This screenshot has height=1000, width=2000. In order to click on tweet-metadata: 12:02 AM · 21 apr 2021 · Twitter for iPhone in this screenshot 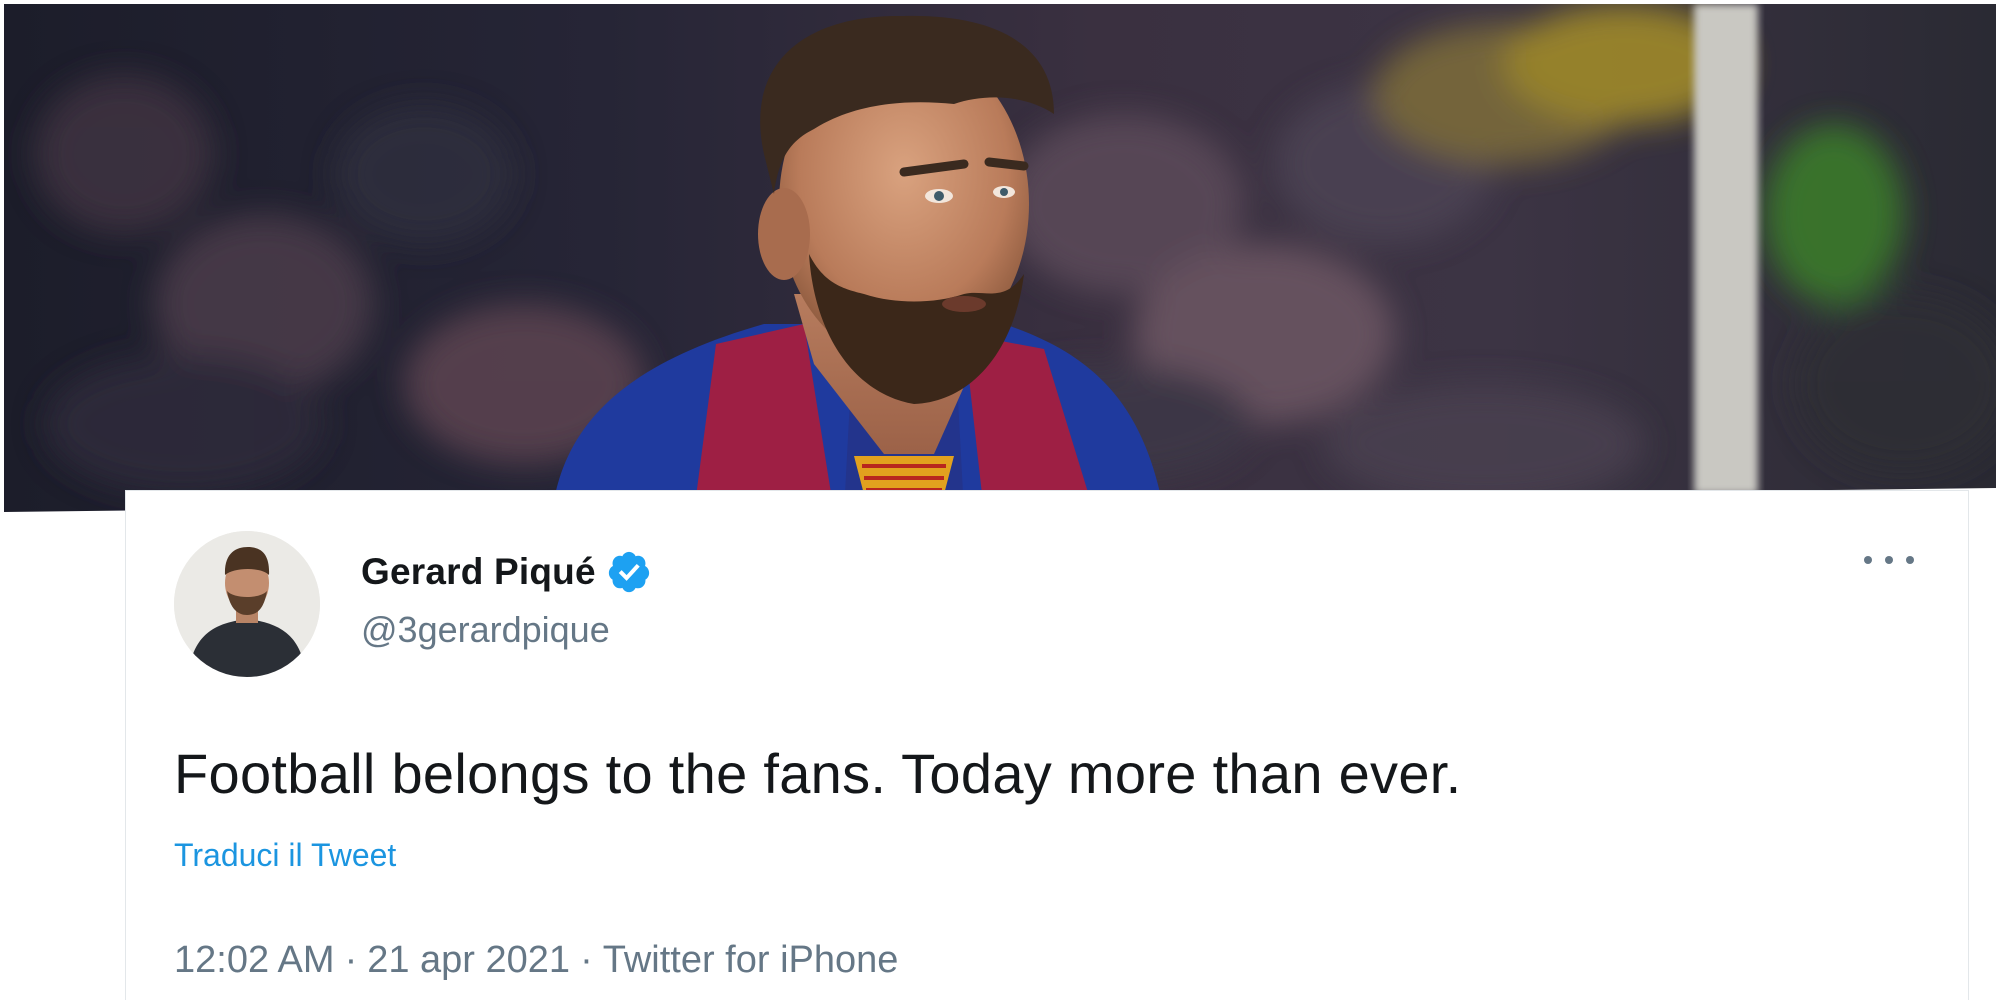, I will do `click(536, 960)`.